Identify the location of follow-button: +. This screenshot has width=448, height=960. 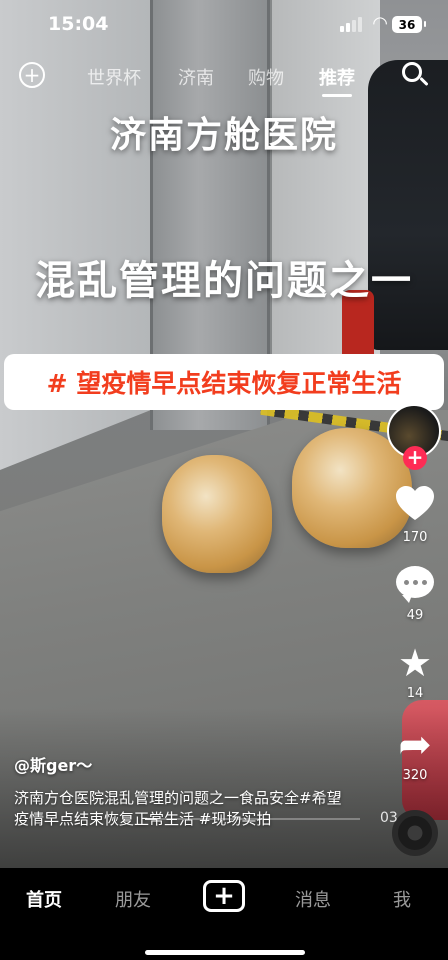
(415, 458).